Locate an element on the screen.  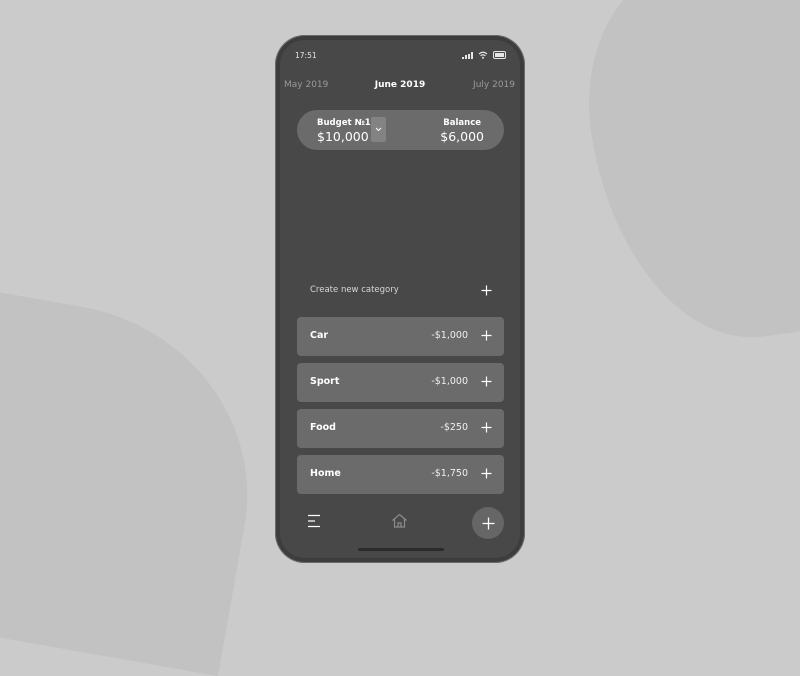
budget-dropdown-button is located at coordinates (378, 129).